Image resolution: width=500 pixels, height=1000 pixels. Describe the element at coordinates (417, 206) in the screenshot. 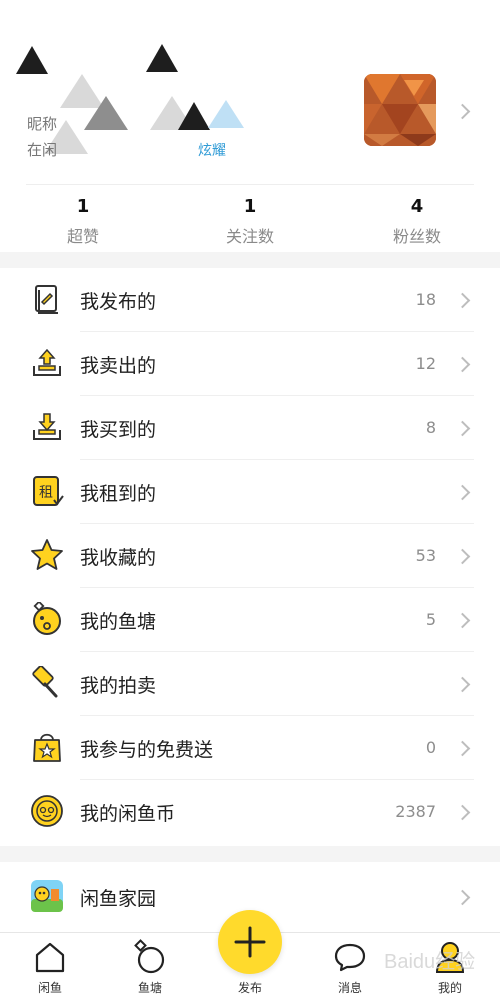

I see `stat-value: 4` at that location.